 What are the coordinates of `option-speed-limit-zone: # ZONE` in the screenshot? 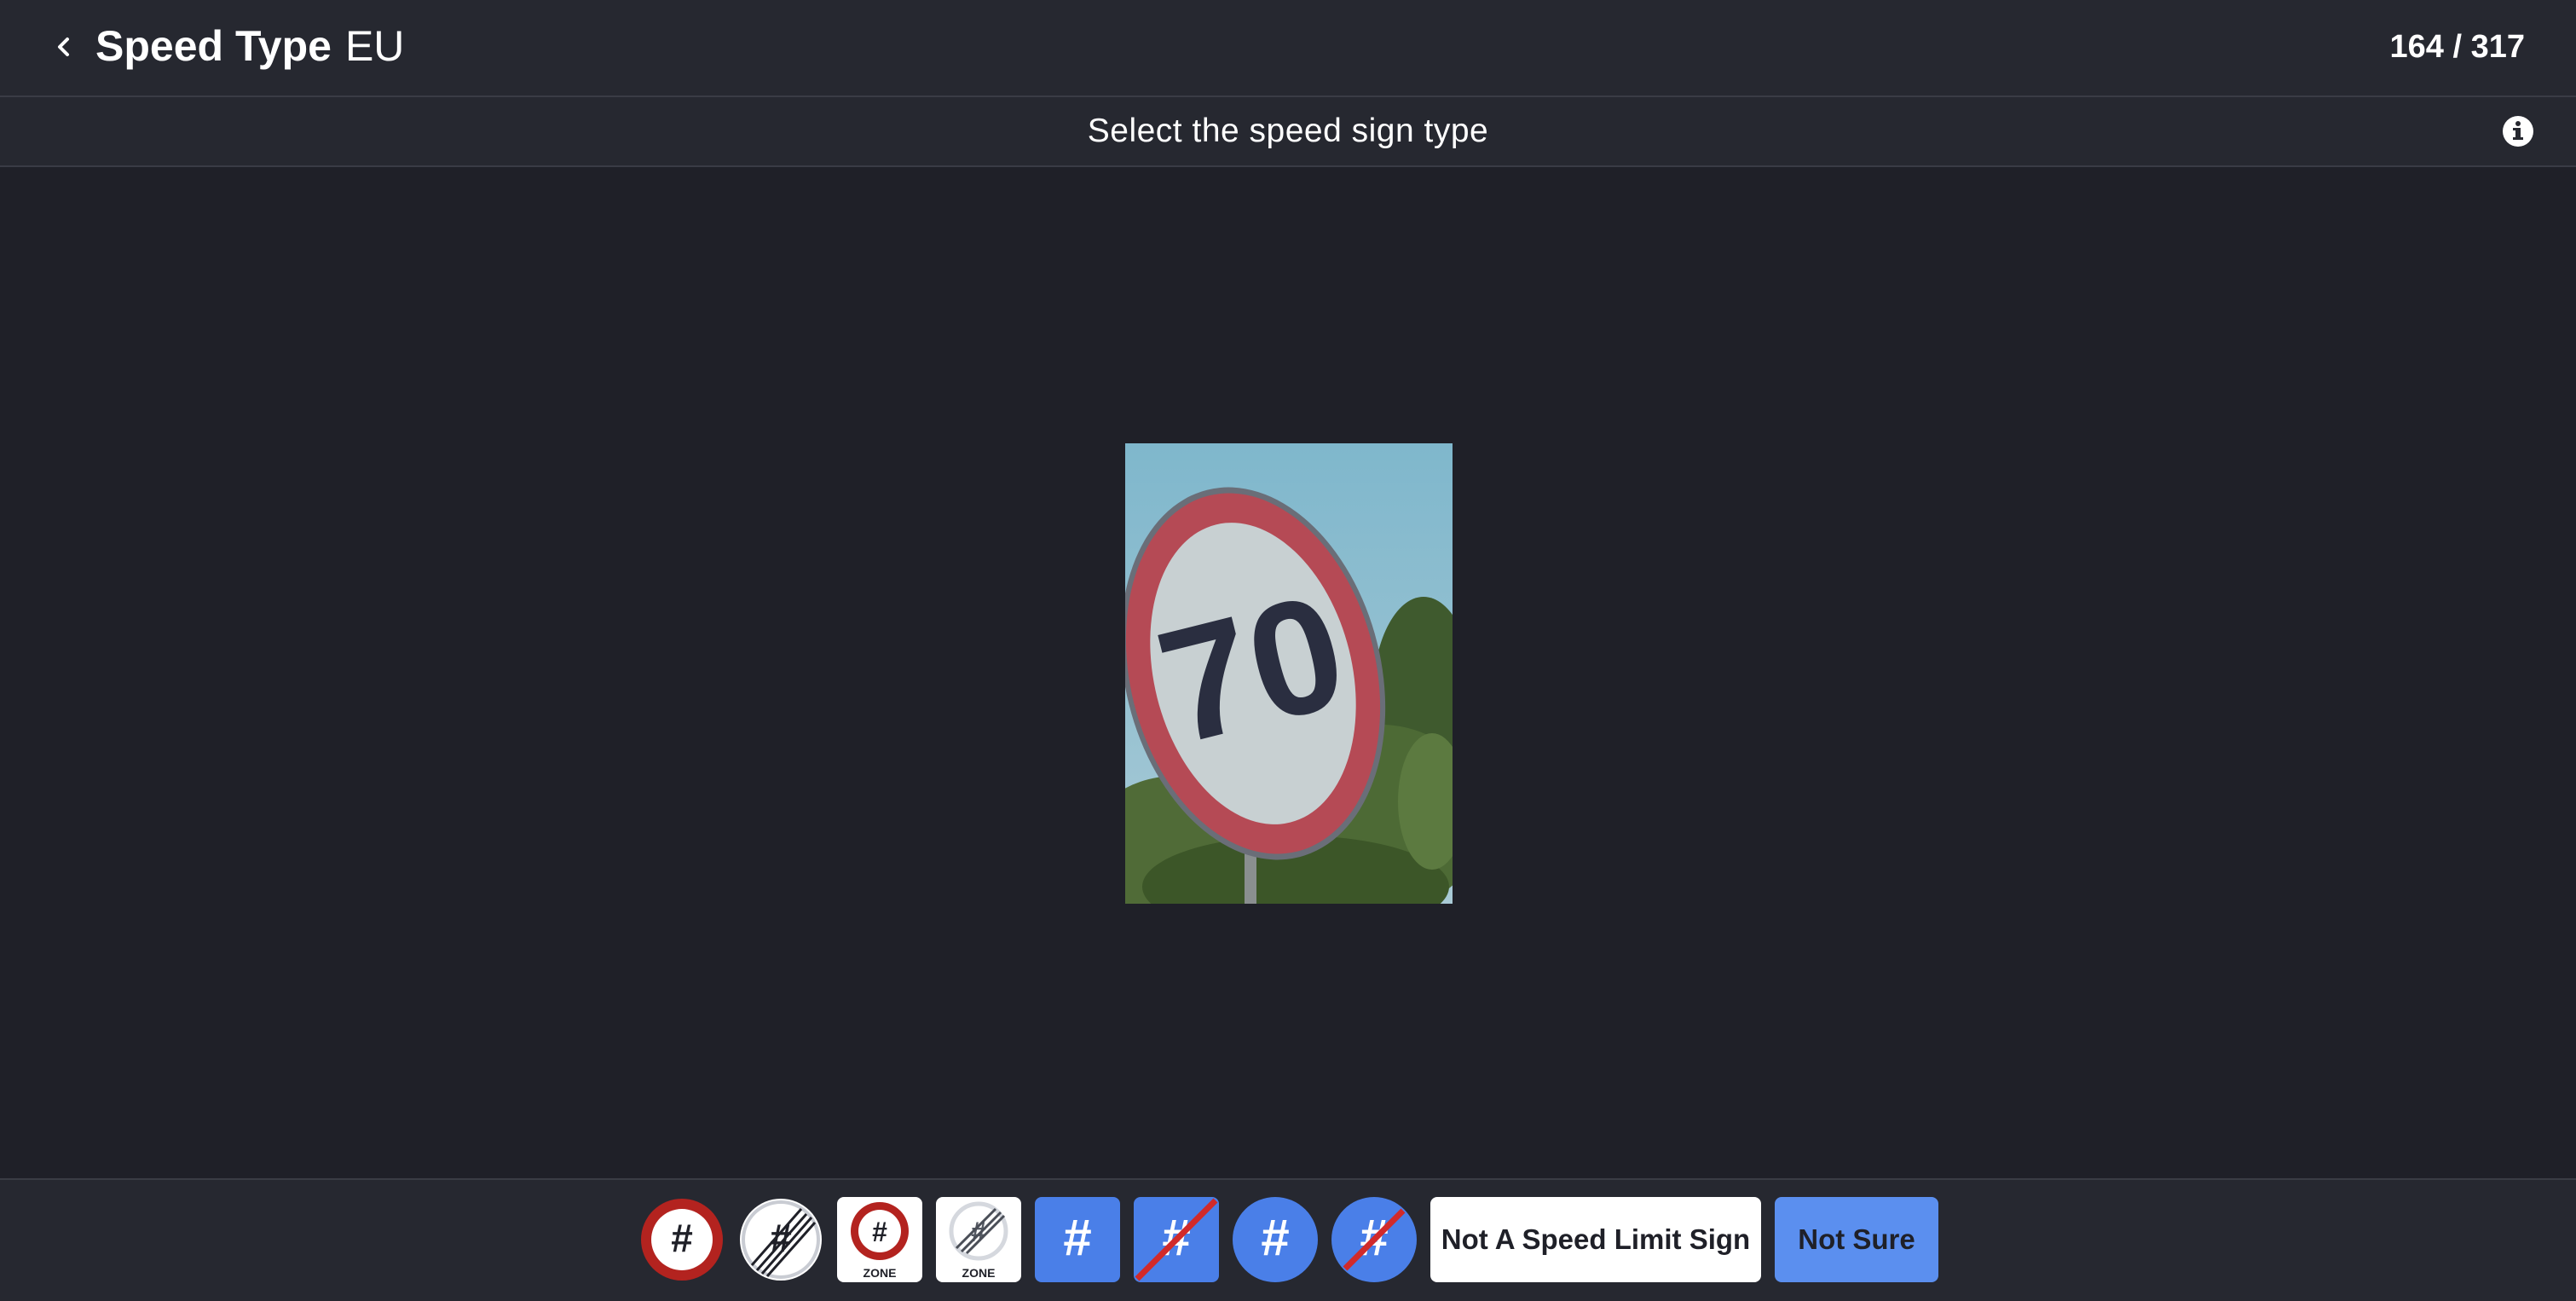 It's located at (879, 1239).